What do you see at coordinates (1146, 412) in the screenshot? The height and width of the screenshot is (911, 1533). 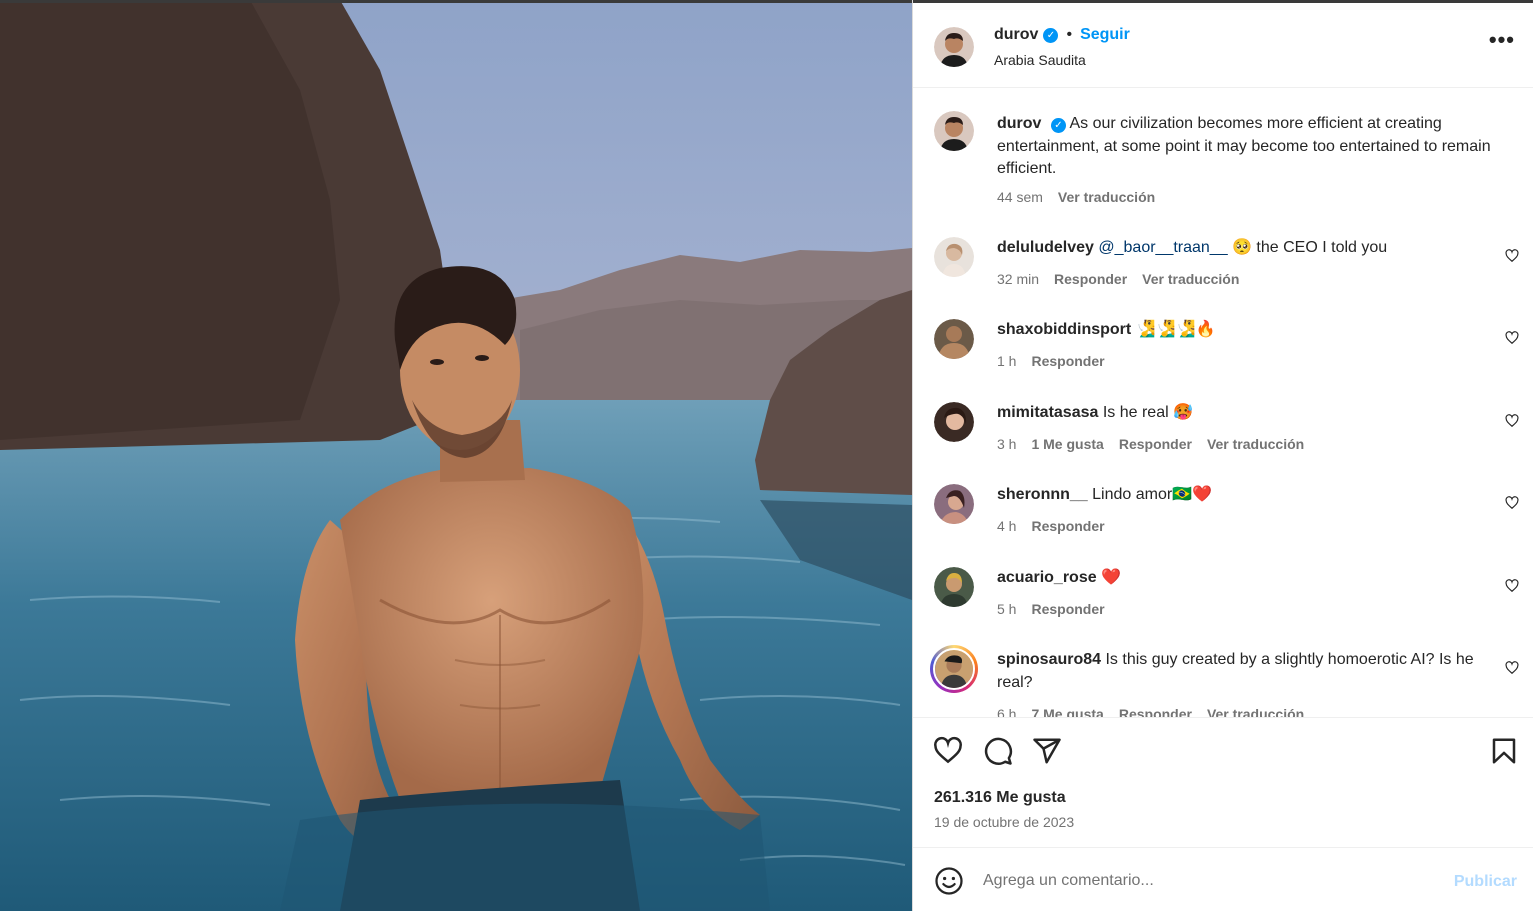 I see `comment-text: Is he real 🥵` at bounding box center [1146, 412].